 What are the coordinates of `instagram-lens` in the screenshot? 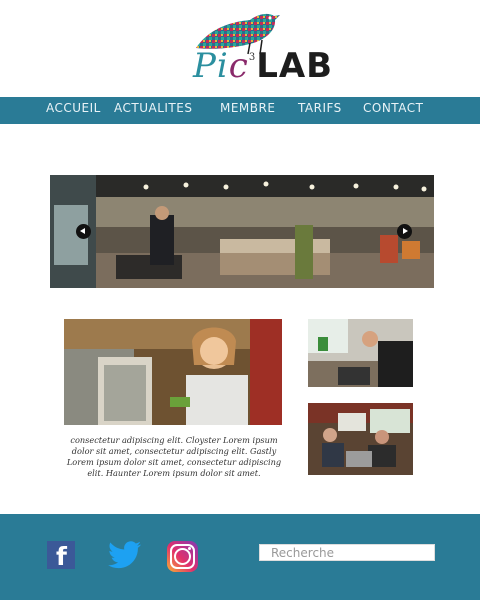 It's located at (182, 556).